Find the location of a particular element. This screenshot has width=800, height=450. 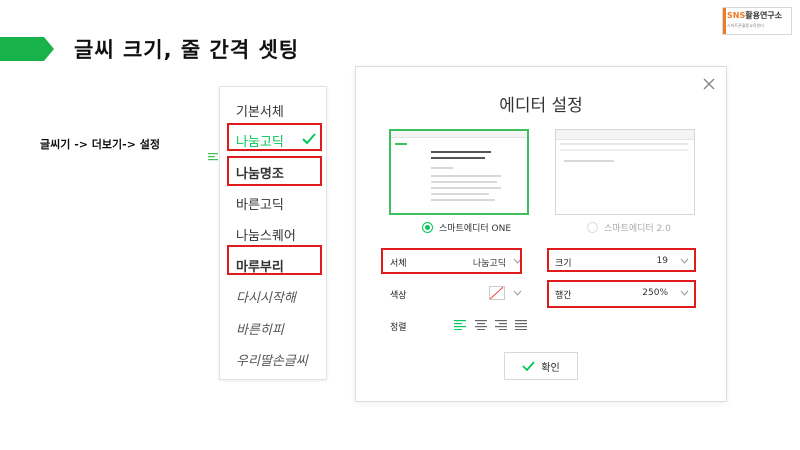

font-setting-label: 서체 is located at coordinates (398, 264).